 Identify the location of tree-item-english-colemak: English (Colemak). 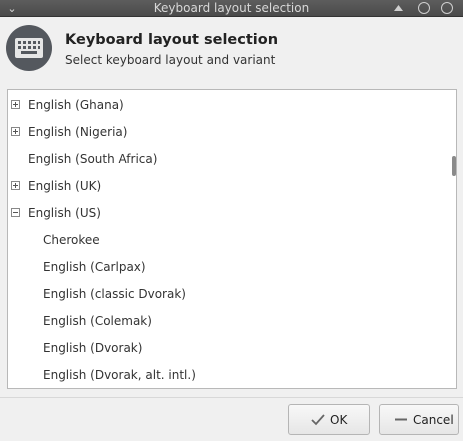
(228, 322).